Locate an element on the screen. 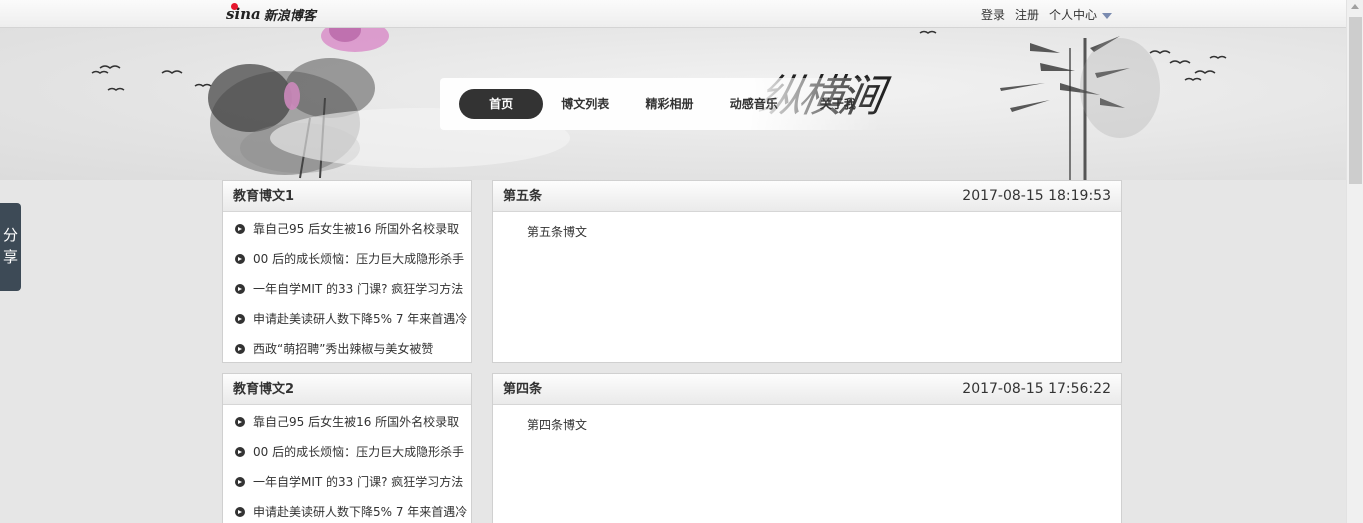 This screenshot has height=523, width=1363. module-title: 教育博文2 is located at coordinates (347, 389).